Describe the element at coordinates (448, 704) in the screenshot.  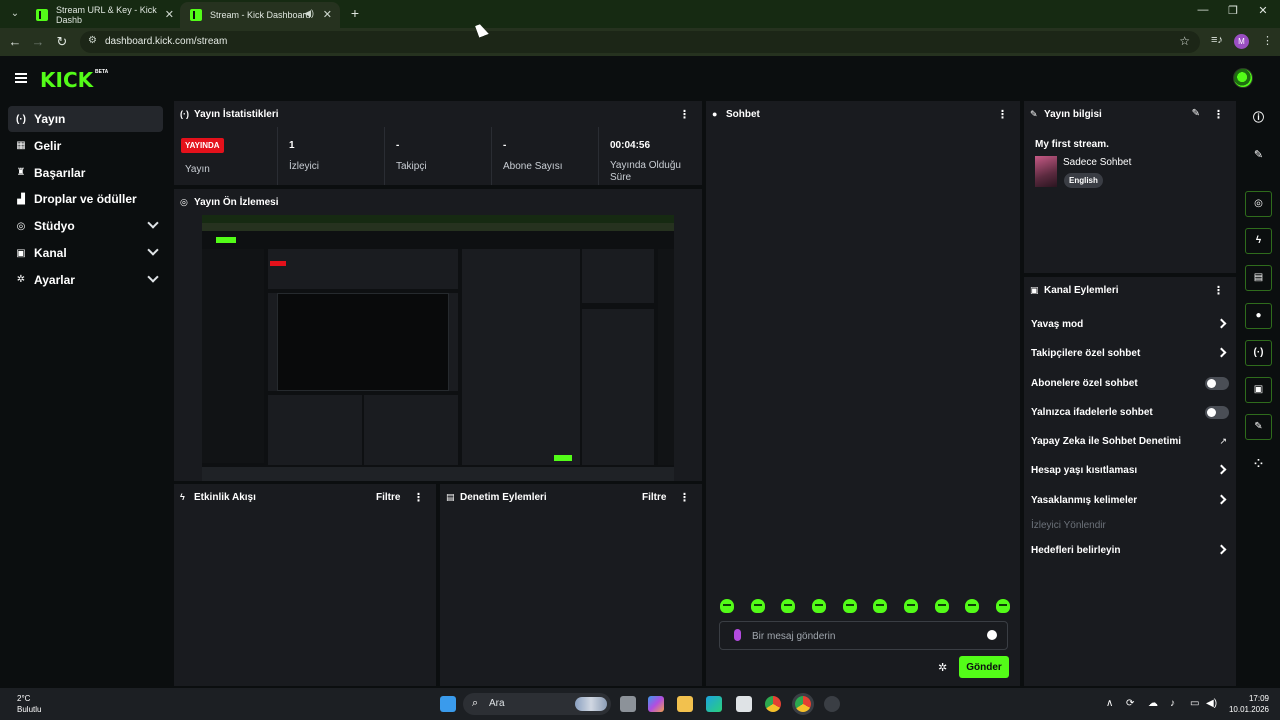
I see `windows-start-icon` at that location.